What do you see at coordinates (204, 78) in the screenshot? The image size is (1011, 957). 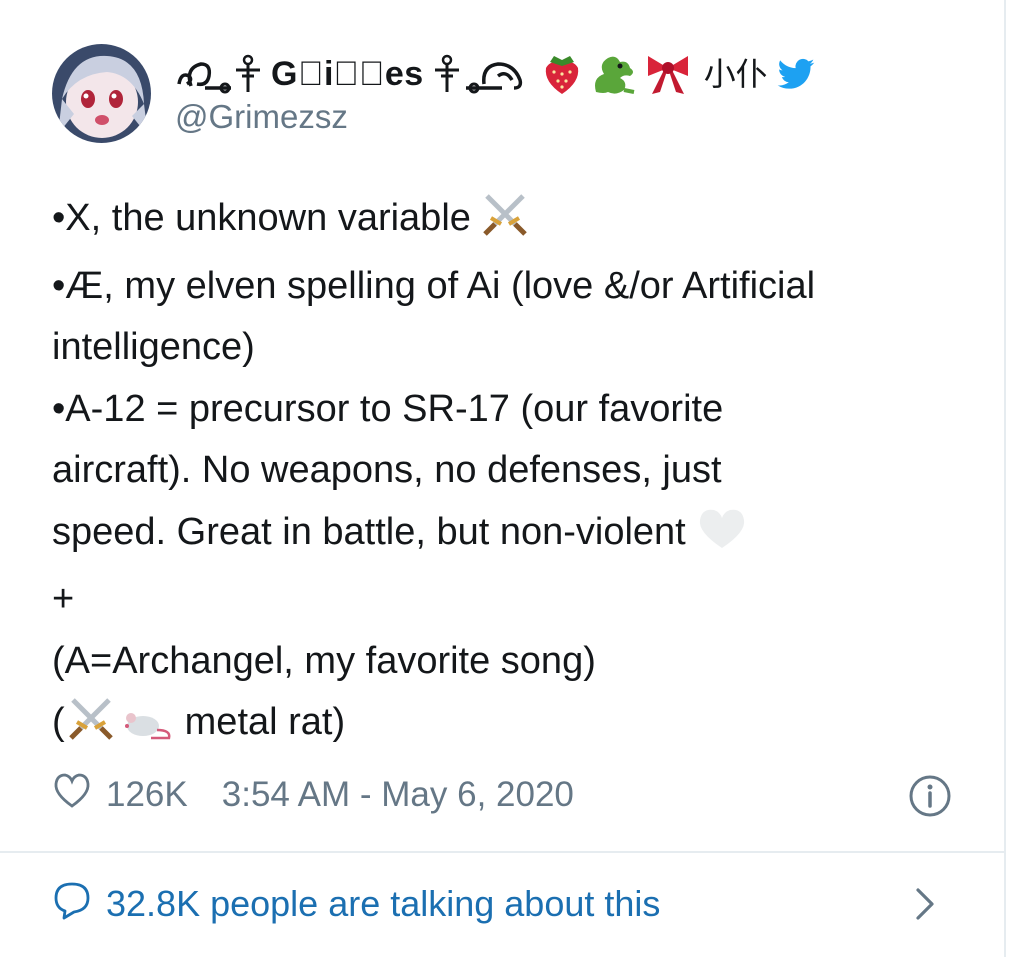 I see `flourish-left-icon` at bounding box center [204, 78].